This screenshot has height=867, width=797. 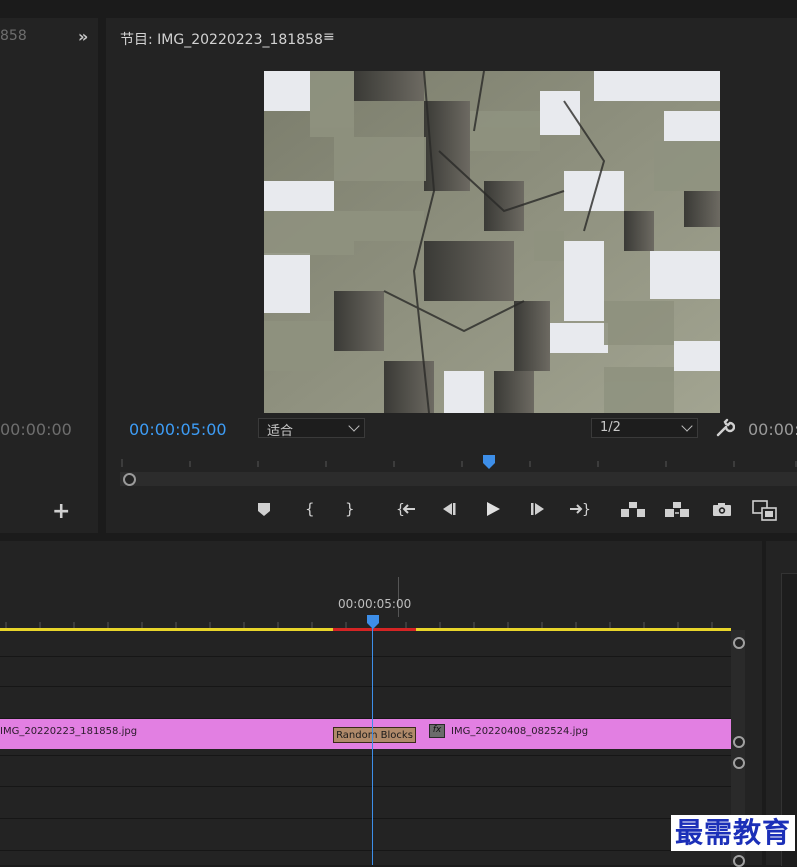 What do you see at coordinates (772, 429) in the screenshot?
I see `program-duration-timecode: 00:00:` at bounding box center [772, 429].